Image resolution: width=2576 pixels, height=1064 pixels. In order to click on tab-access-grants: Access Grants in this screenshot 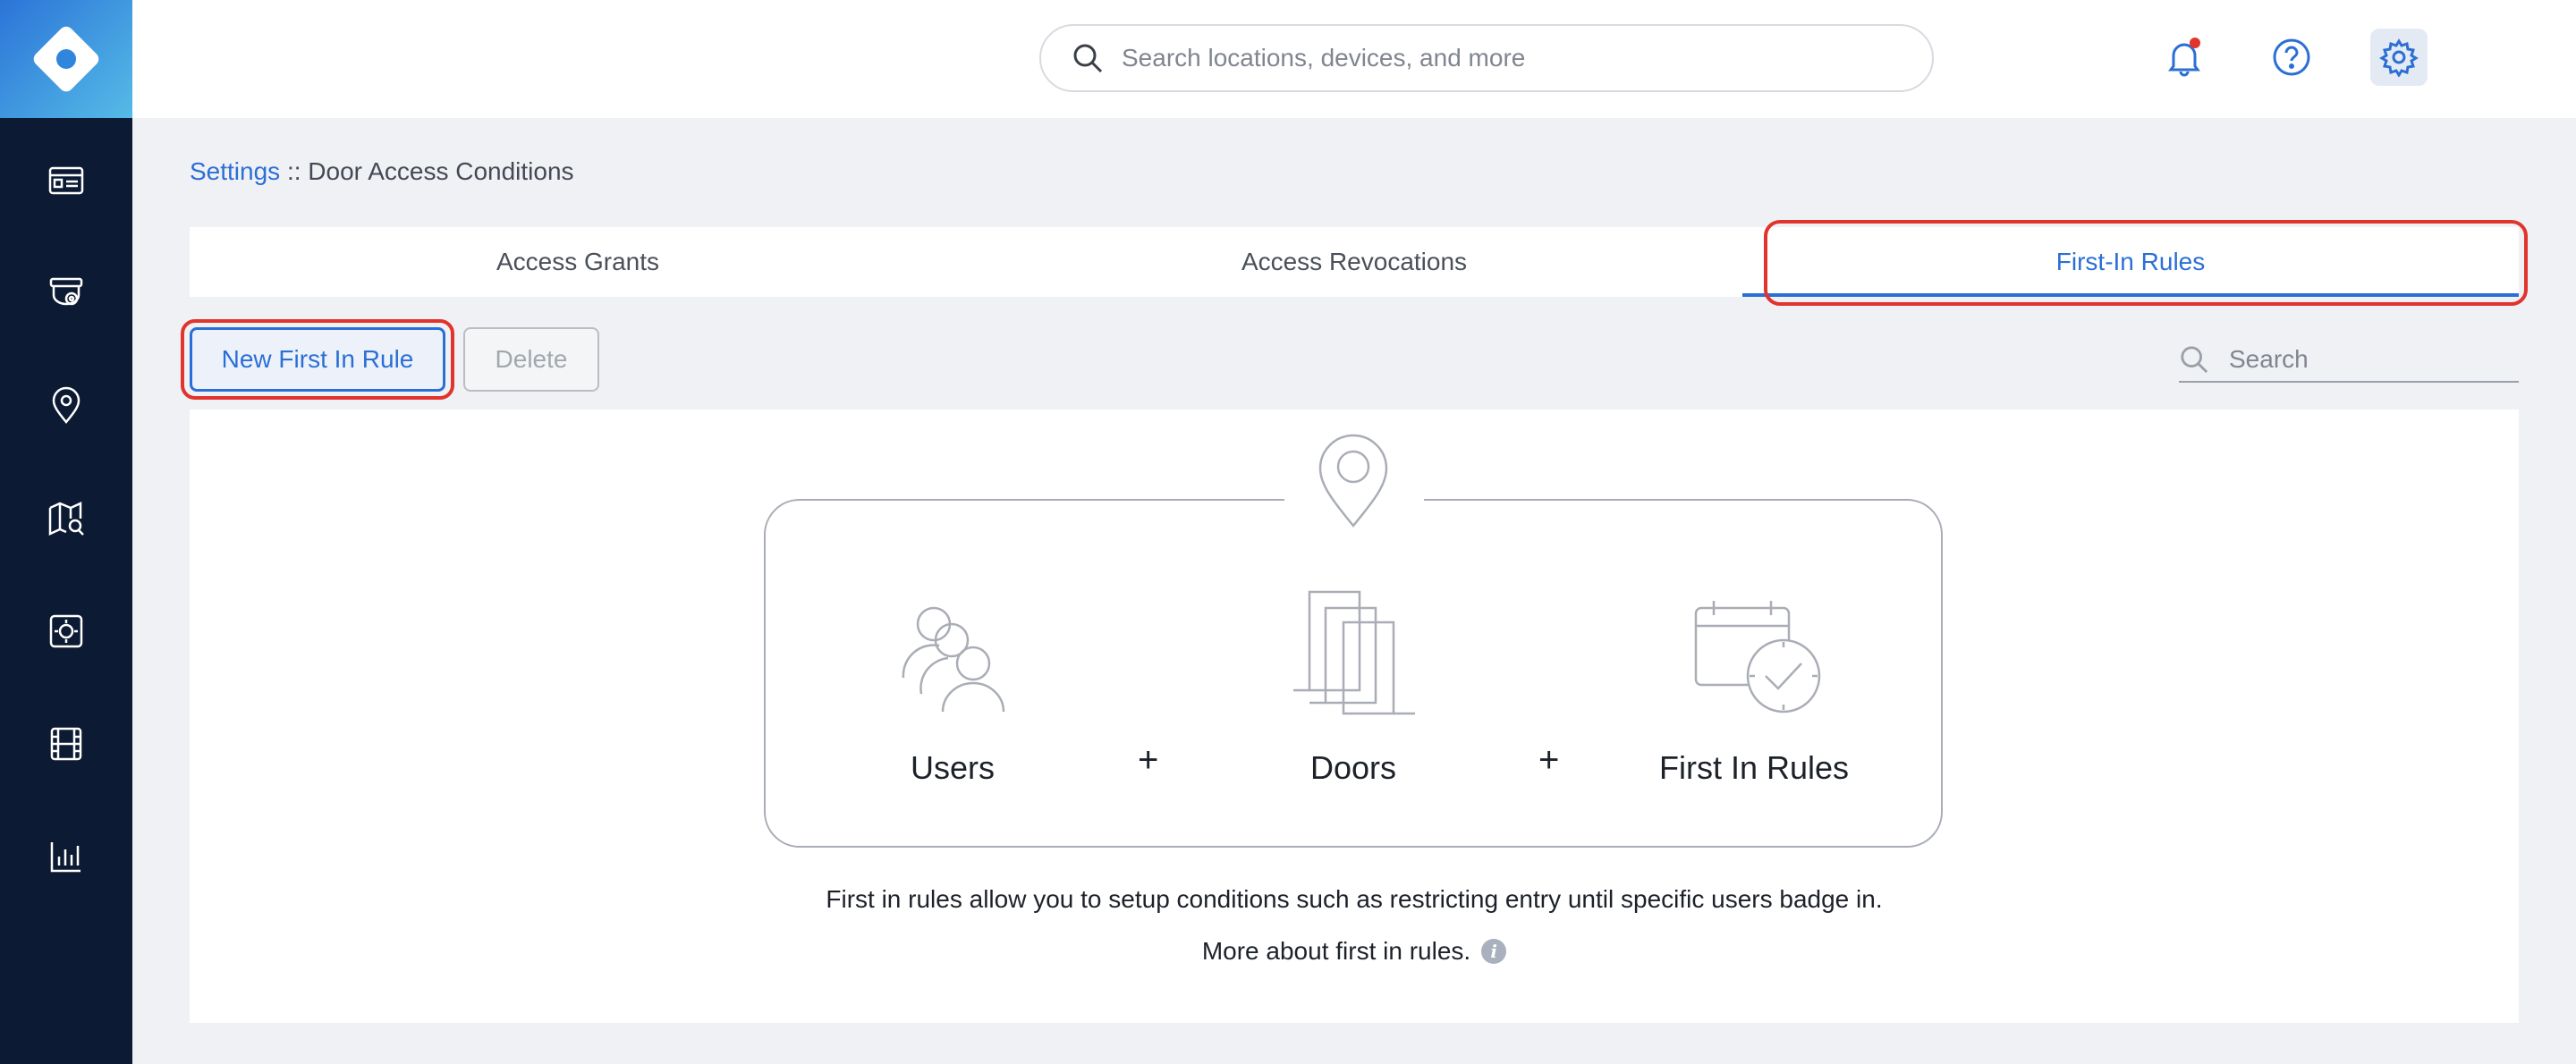, I will do `click(578, 262)`.